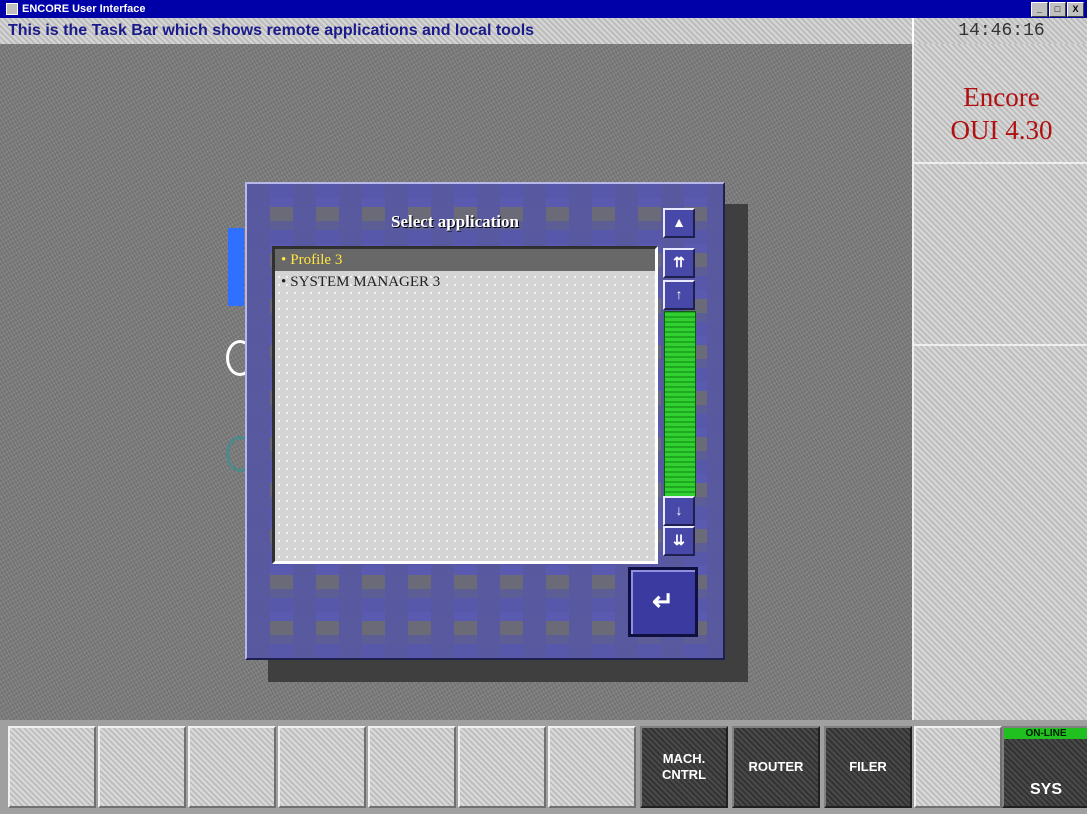 The width and height of the screenshot is (1087, 814). I want to click on brand-panel: Encore OUI 4.30, so click(1000, 104).